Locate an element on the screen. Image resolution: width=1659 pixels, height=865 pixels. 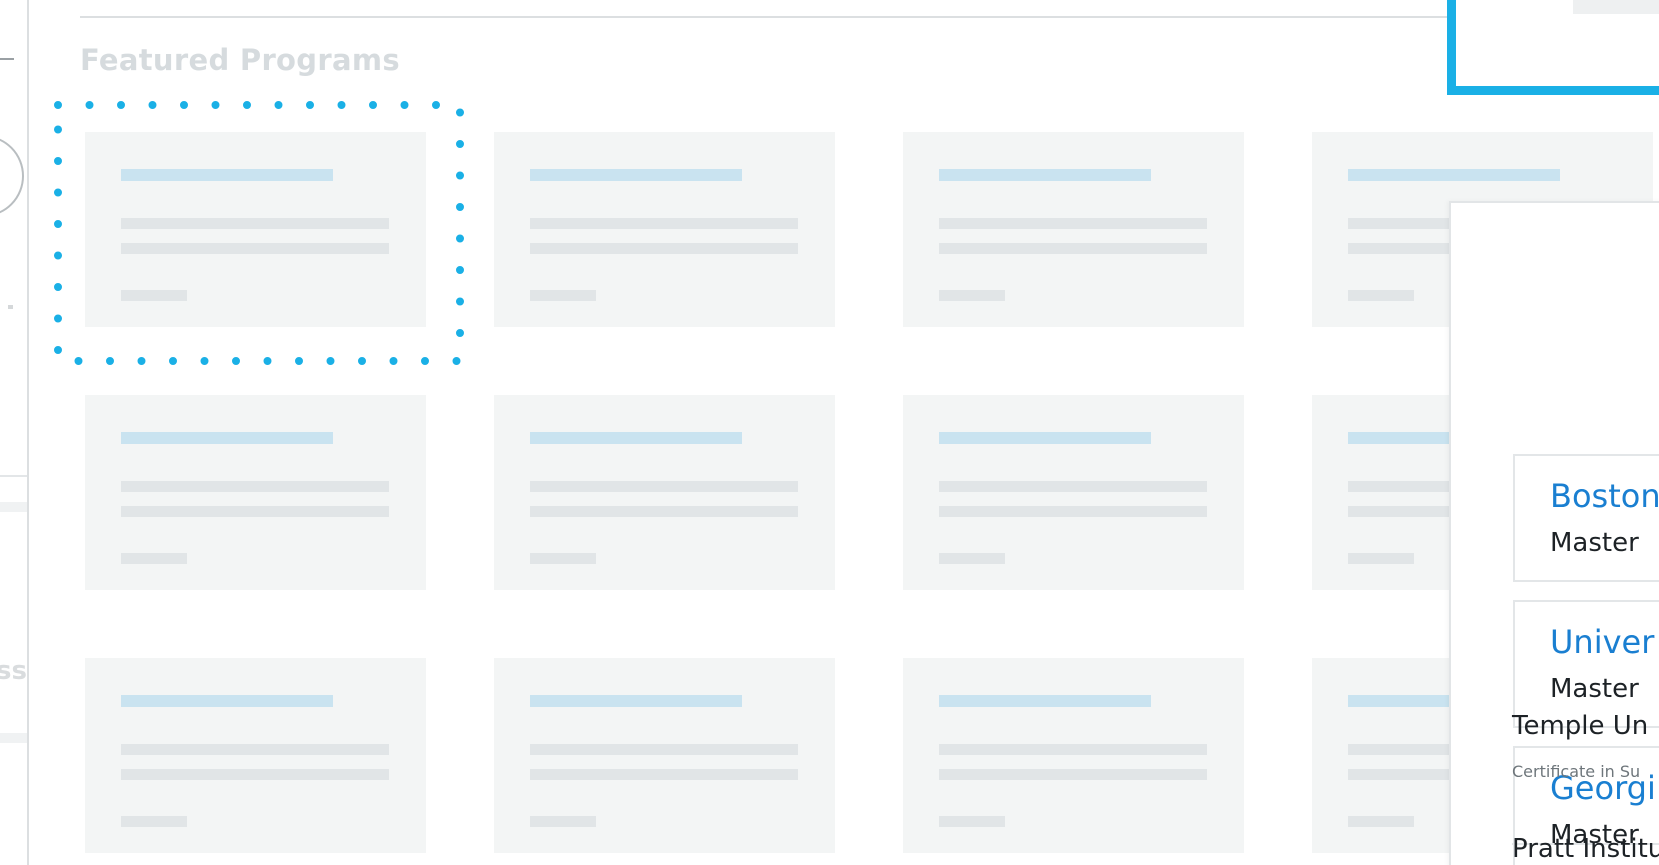
result-name: Boston is located at coordinates (1604, 496).